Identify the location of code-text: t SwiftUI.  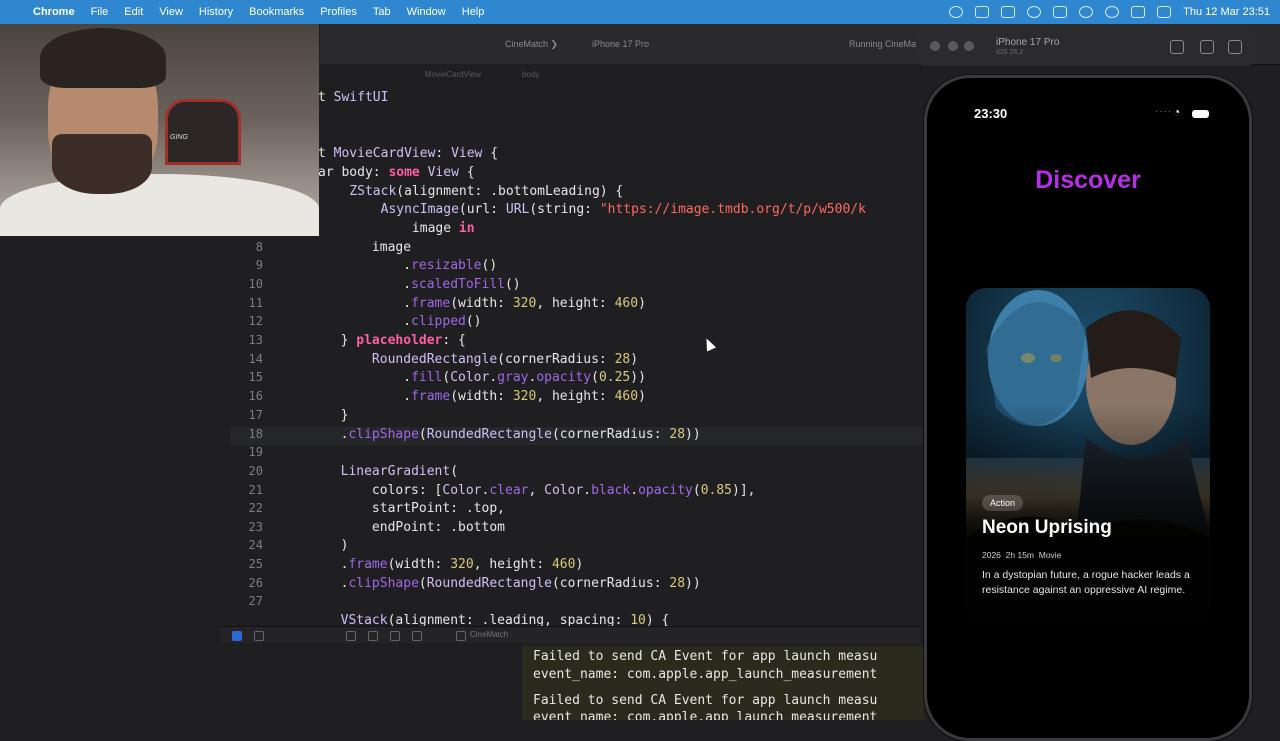
(353, 97).